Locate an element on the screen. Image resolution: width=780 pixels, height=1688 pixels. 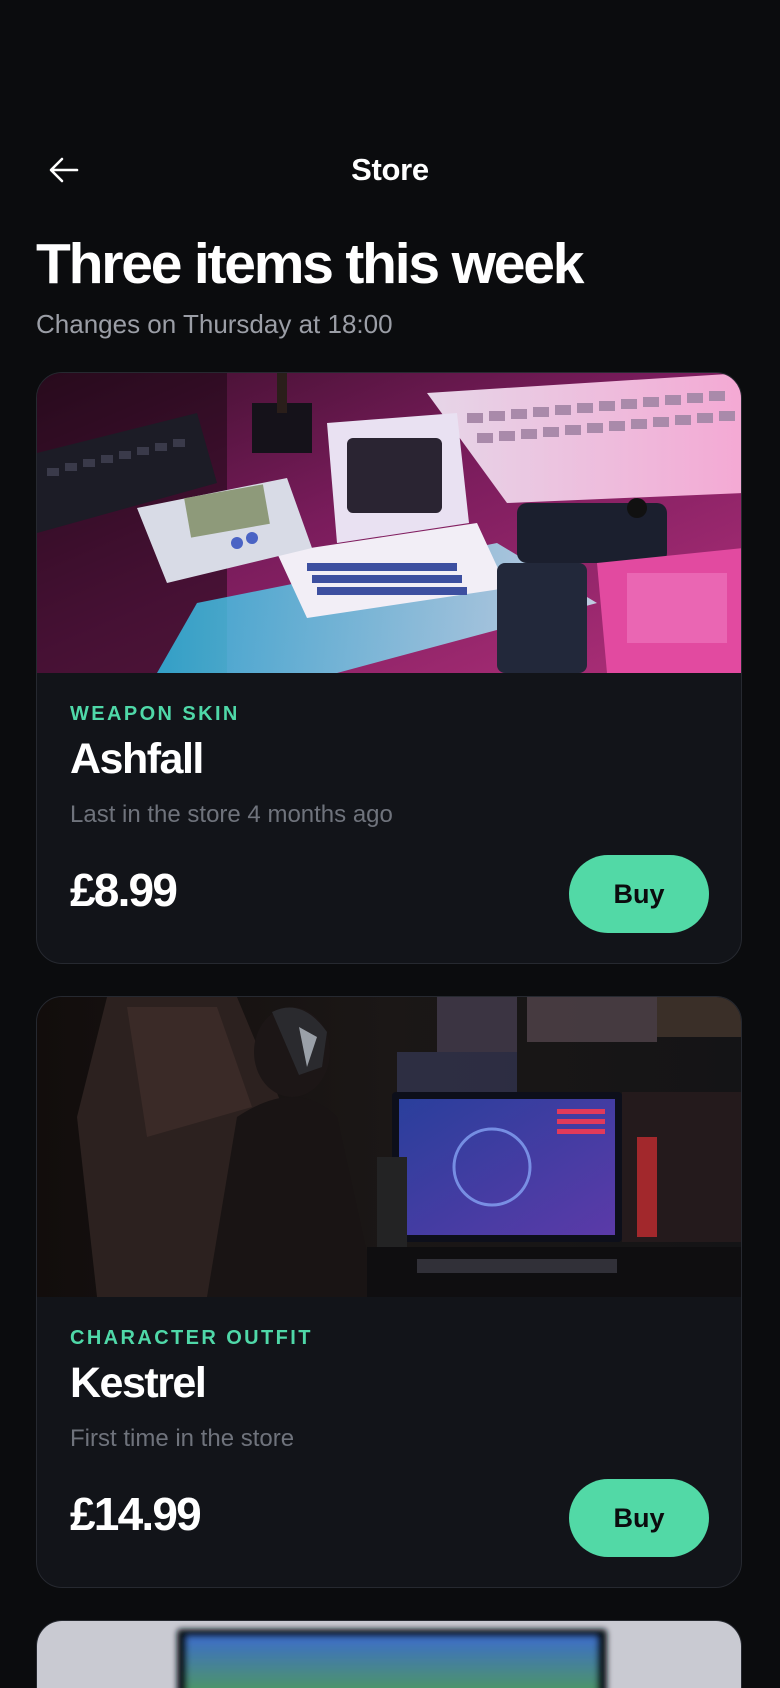
item-category: WEAPON SKIN is located at coordinates (155, 714).